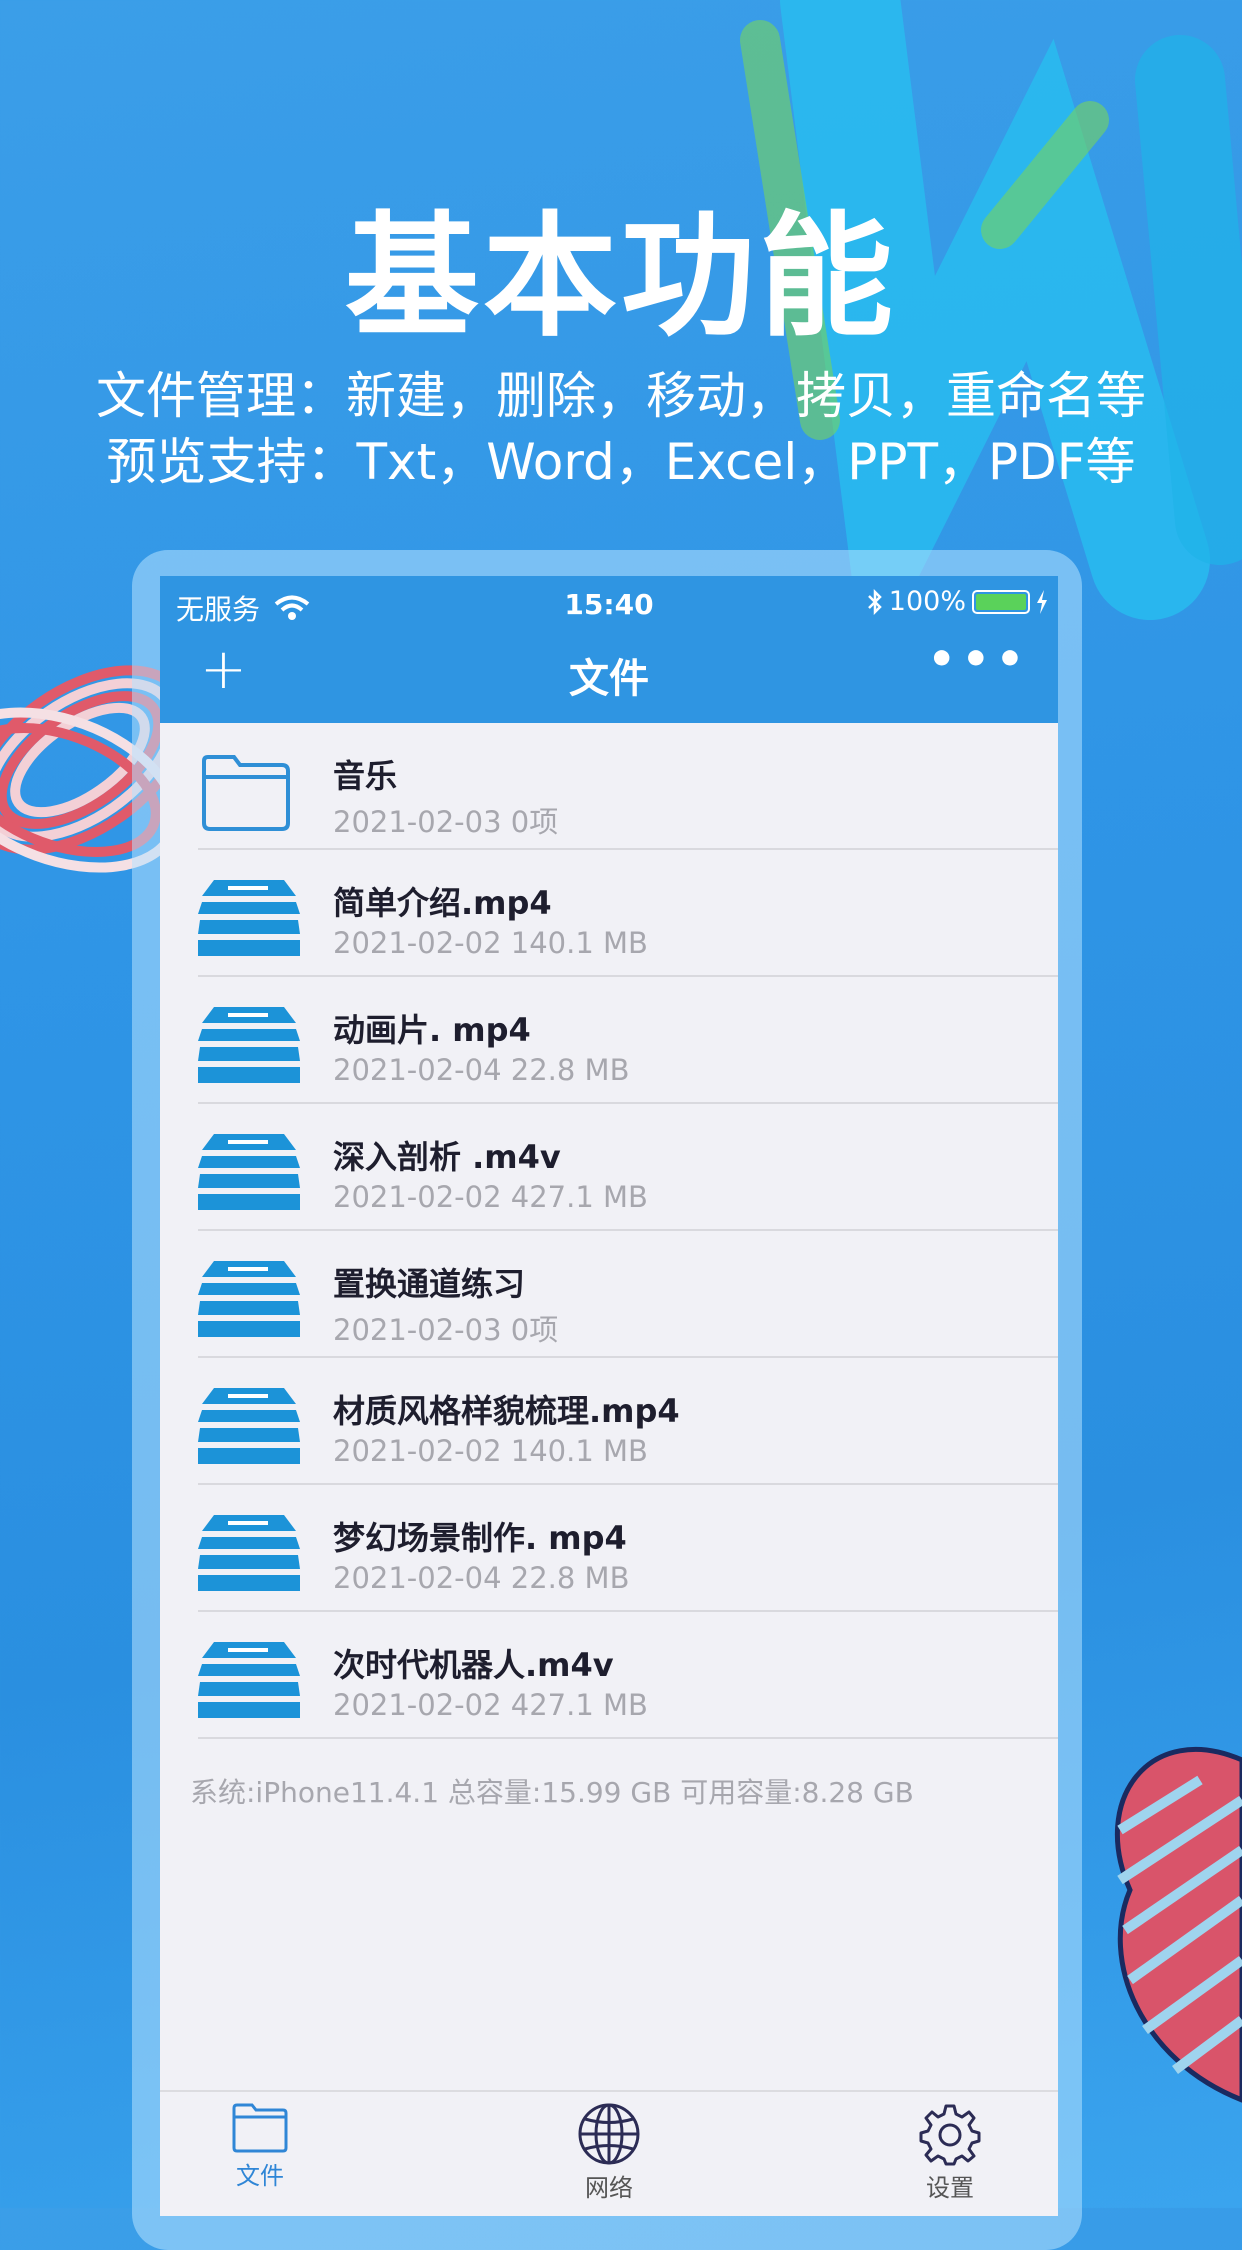 This screenshot has width=1242, height=2250. I want to click on gear-icon, so click(950, 2135).